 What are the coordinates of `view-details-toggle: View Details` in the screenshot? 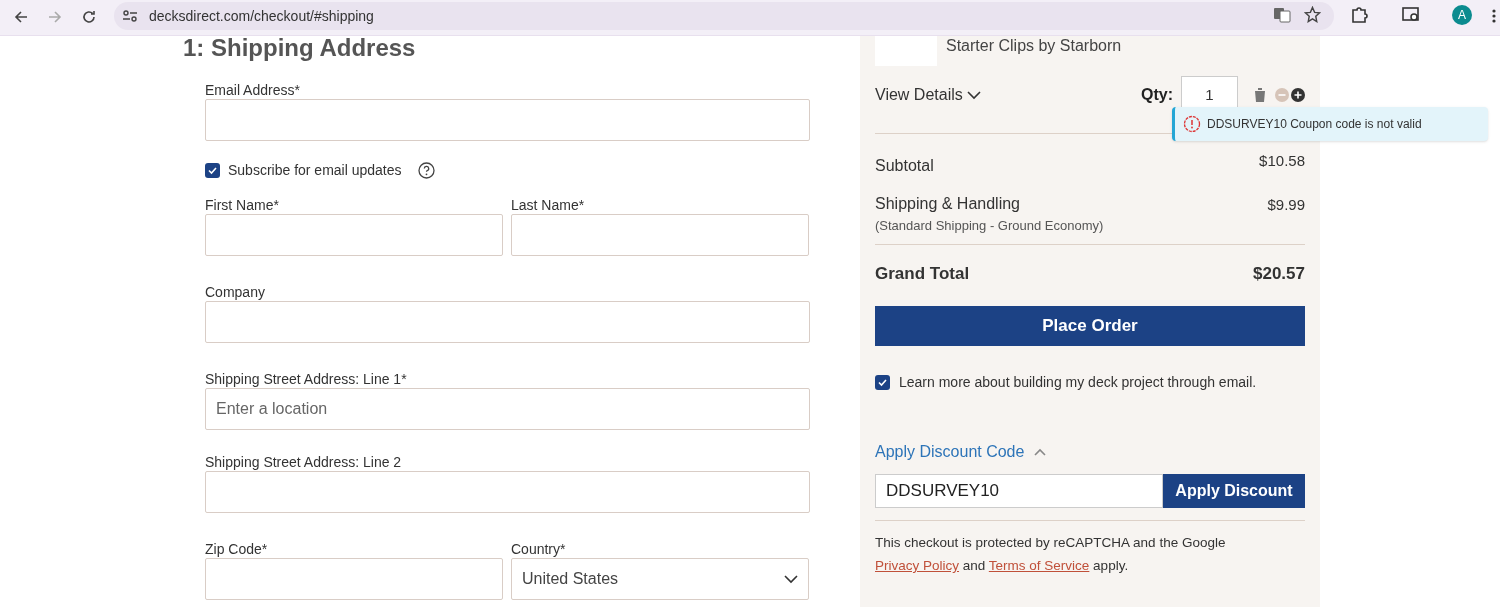 It's located at (928, 95).